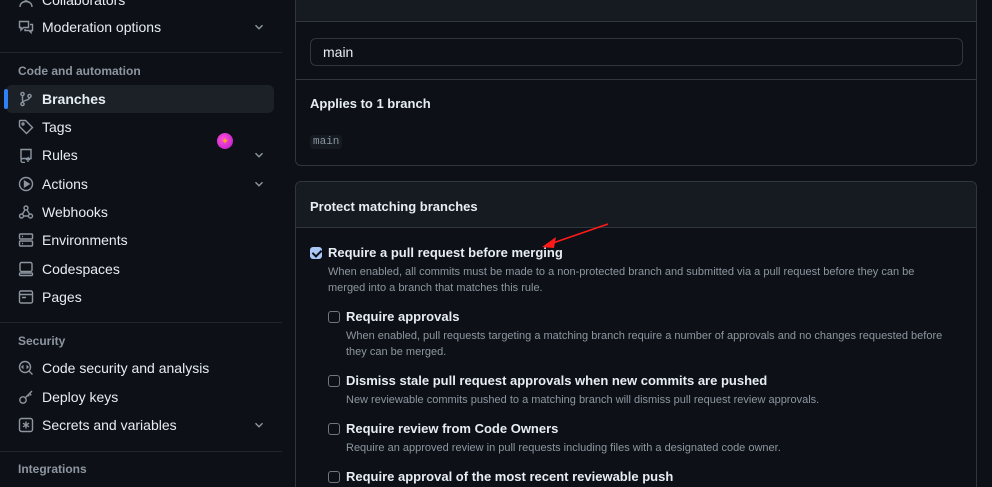  I want to click on browser-icon, so click(26, 297).